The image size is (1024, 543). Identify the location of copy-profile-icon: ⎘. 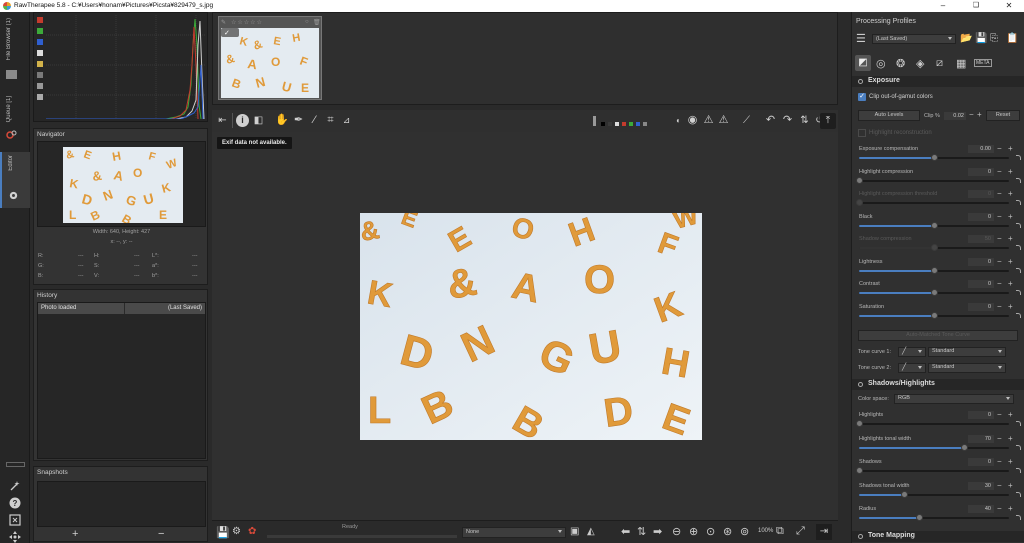
(994, 38).